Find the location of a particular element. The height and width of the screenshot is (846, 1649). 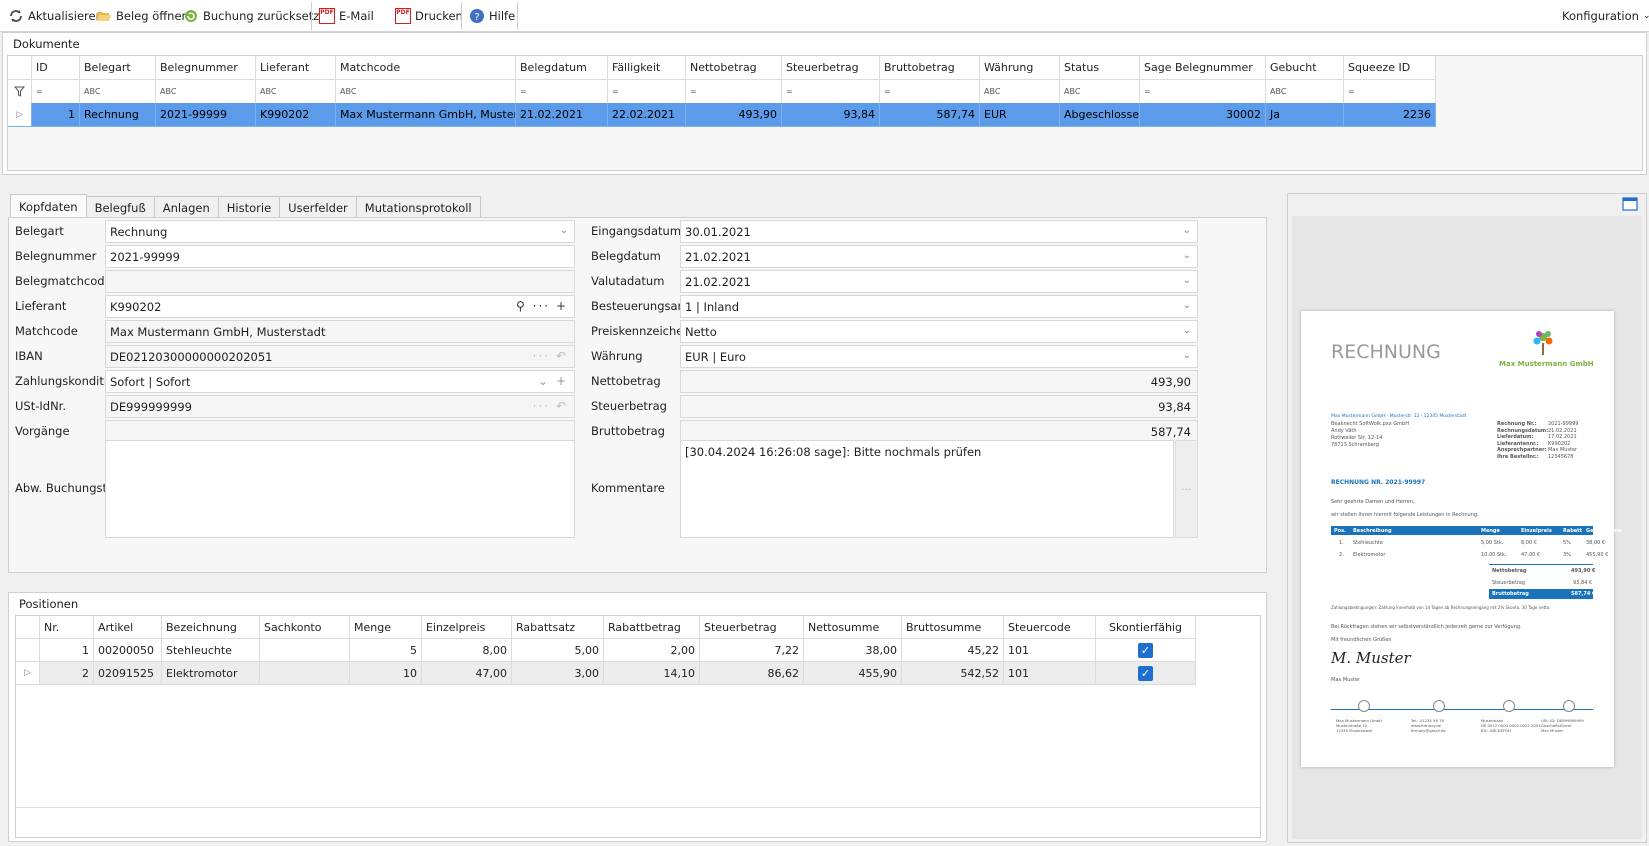

column-header: Skontierfähig is located at coordinates (1146, 627).